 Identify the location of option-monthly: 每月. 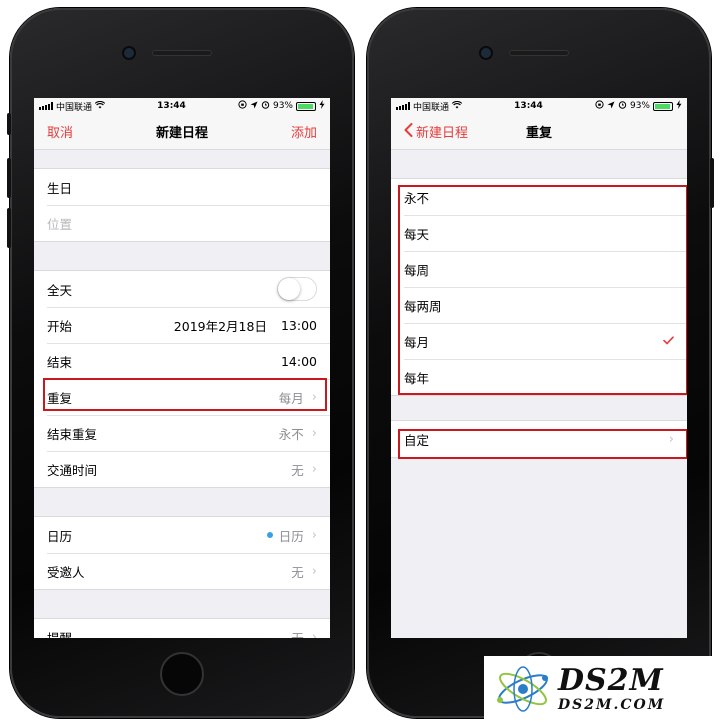
(539, 341).